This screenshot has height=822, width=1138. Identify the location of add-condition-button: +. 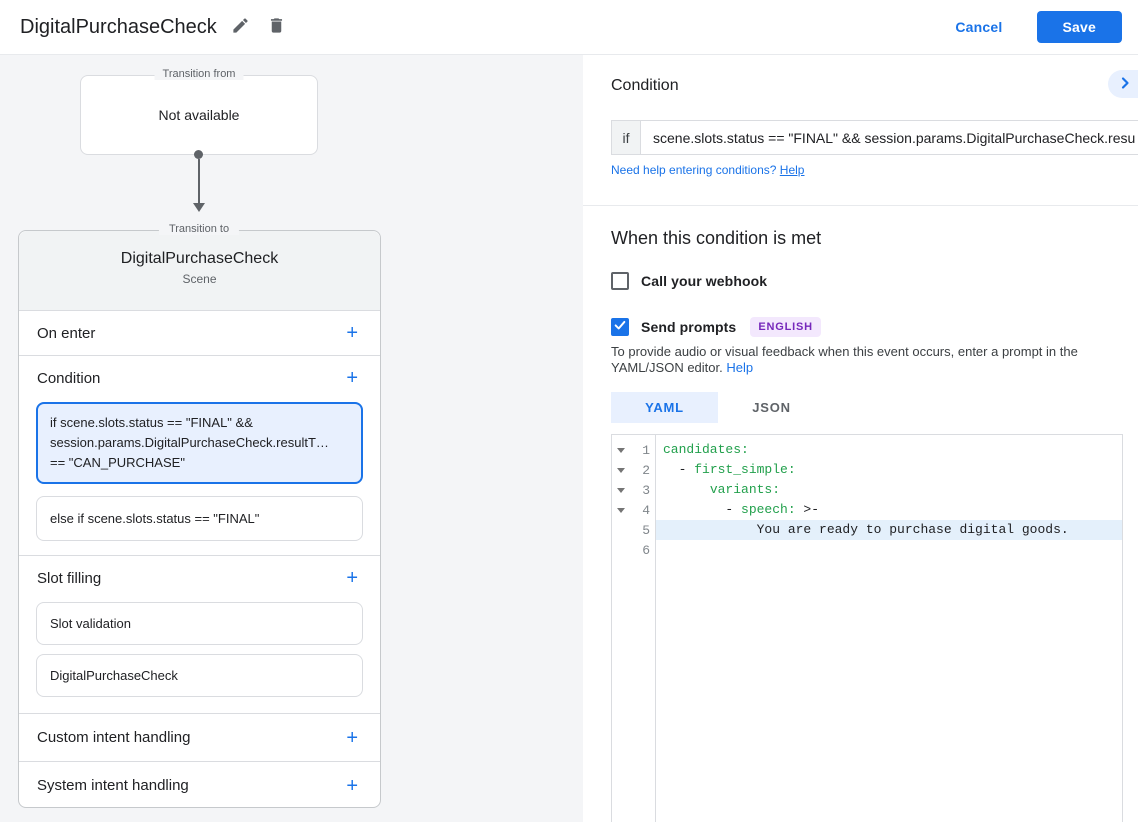
(352, 378).